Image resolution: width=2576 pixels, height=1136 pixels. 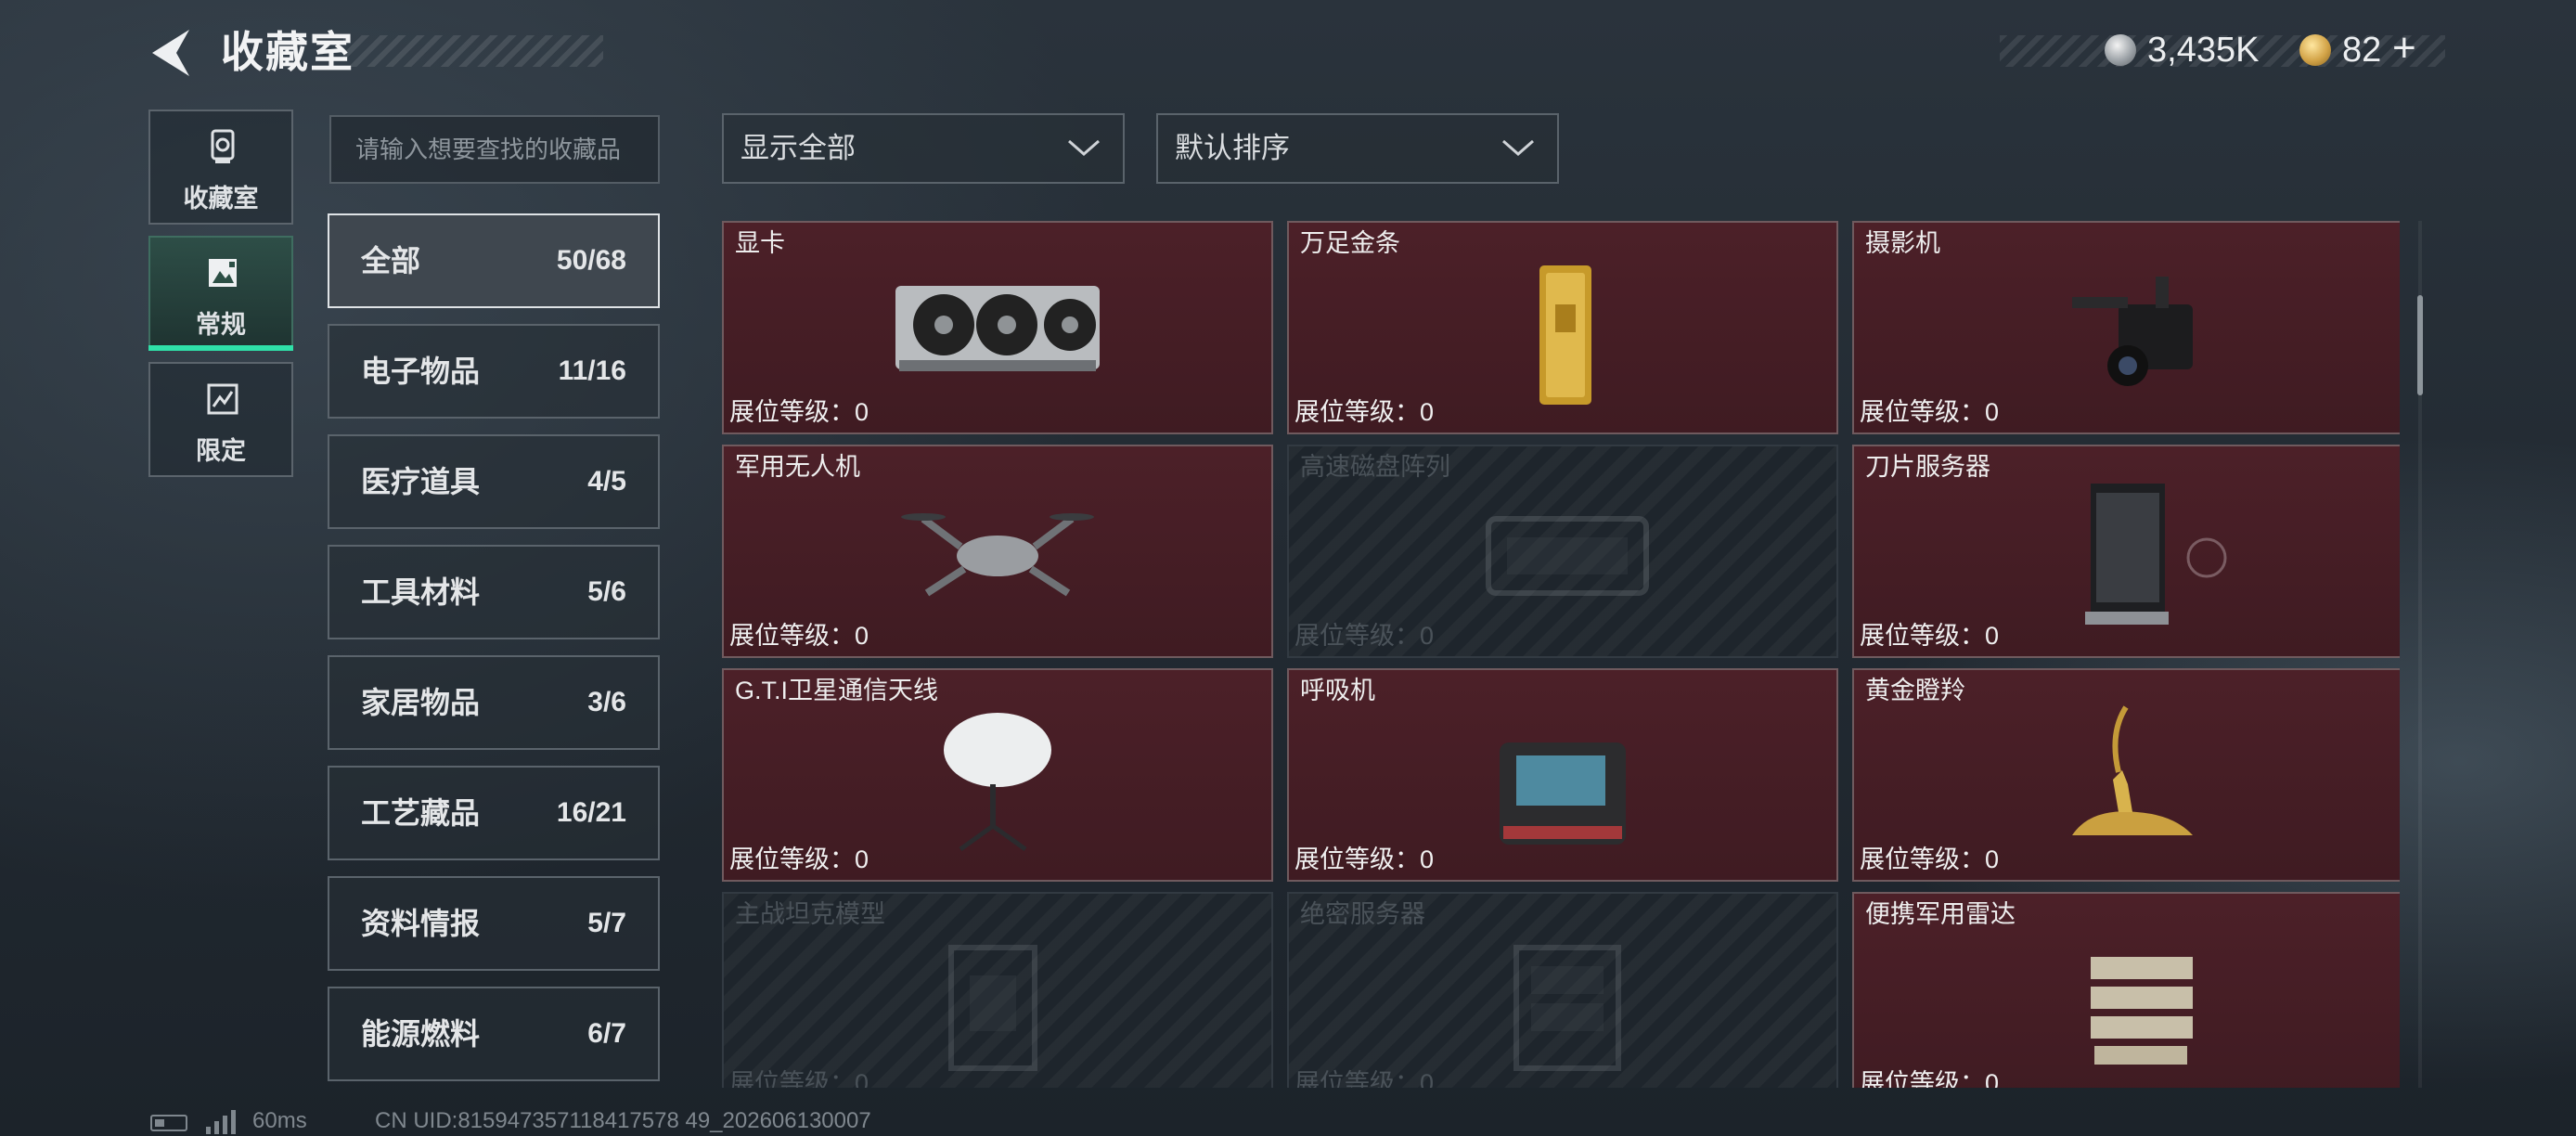 I want to click on category-name: 全部, so click(x=391, y=261).